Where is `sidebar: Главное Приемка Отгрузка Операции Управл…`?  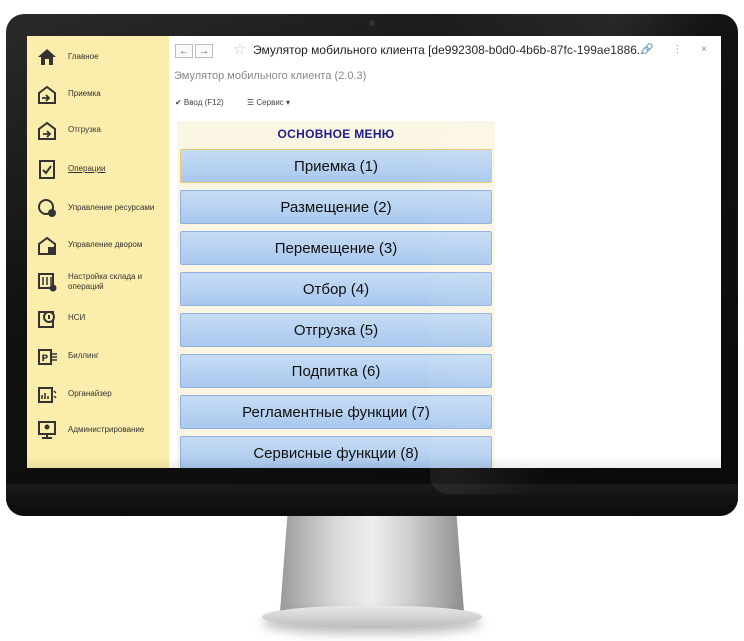 sidebar: Главное Приемка Отгрузка Операции Управл… is located at coordinates (98, 252).